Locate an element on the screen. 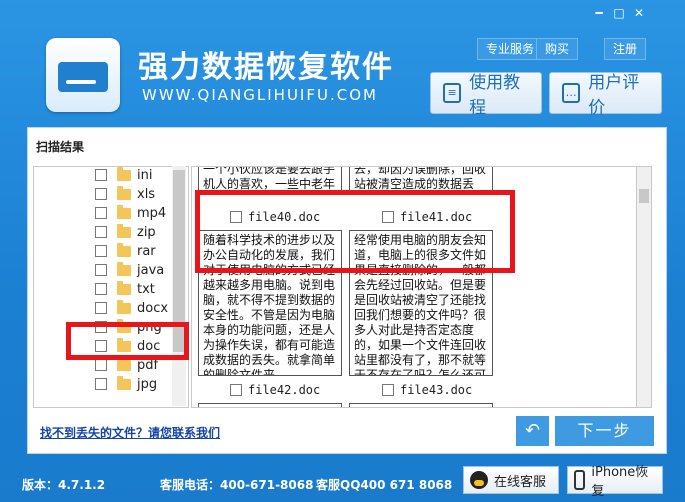  online-service-button: 在线客服 is located at coordinates (511, 480).